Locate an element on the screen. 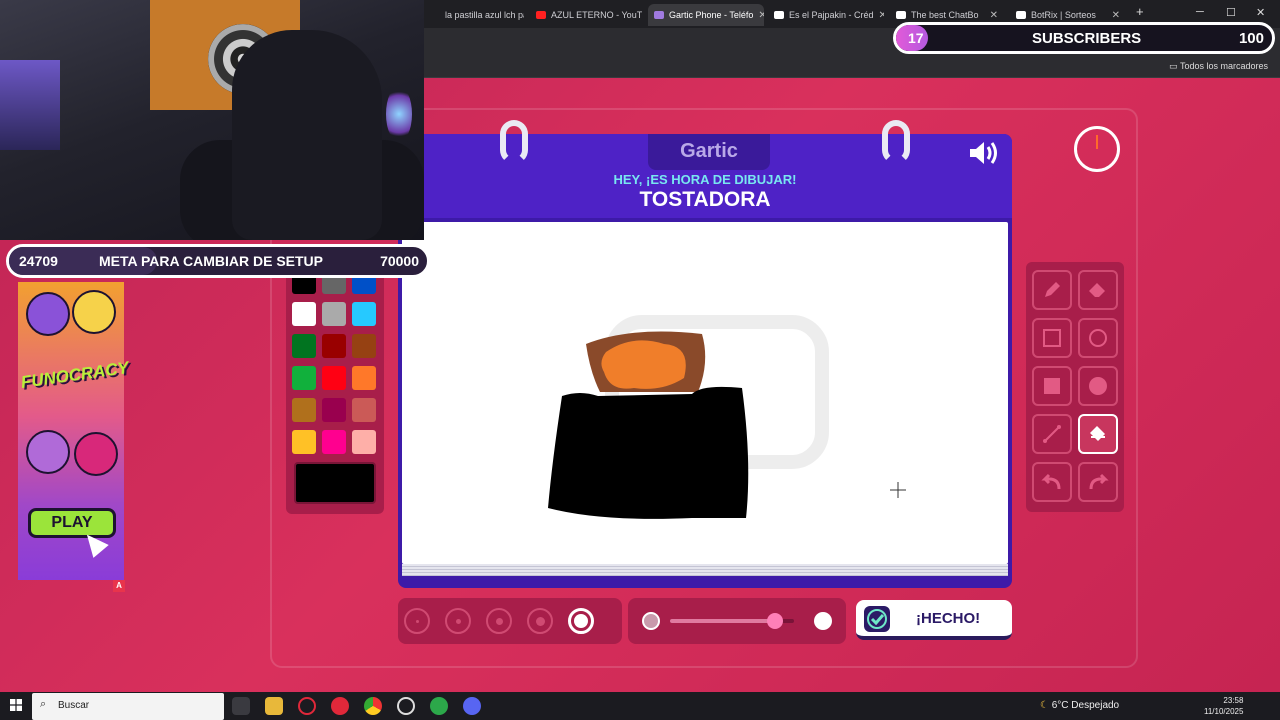 The image size is (1280, 720). rect-outline-tool-icon is located at coordinates (1052, 338).